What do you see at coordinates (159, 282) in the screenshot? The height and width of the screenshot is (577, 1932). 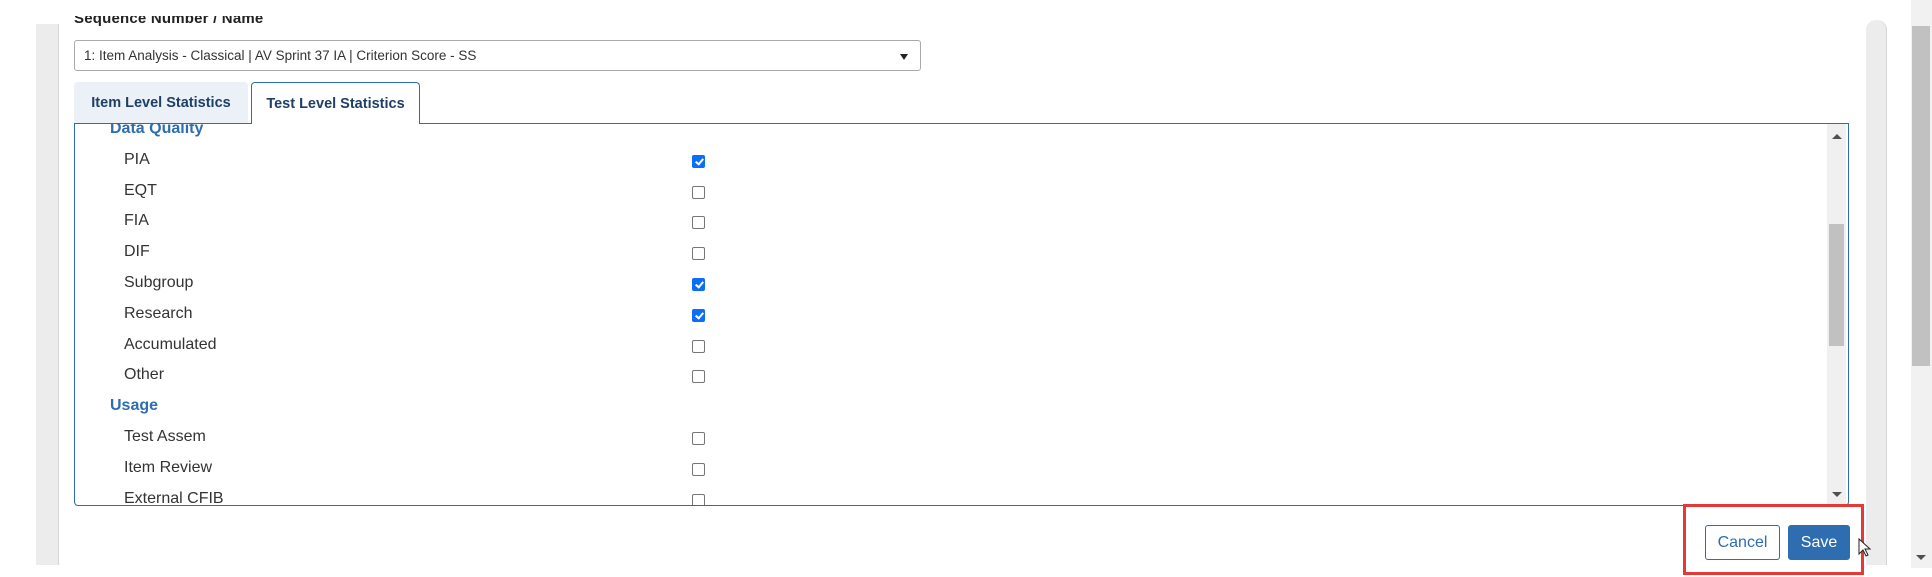 I see `statistic-label: Subgroup` at bounding box center [159, 282].